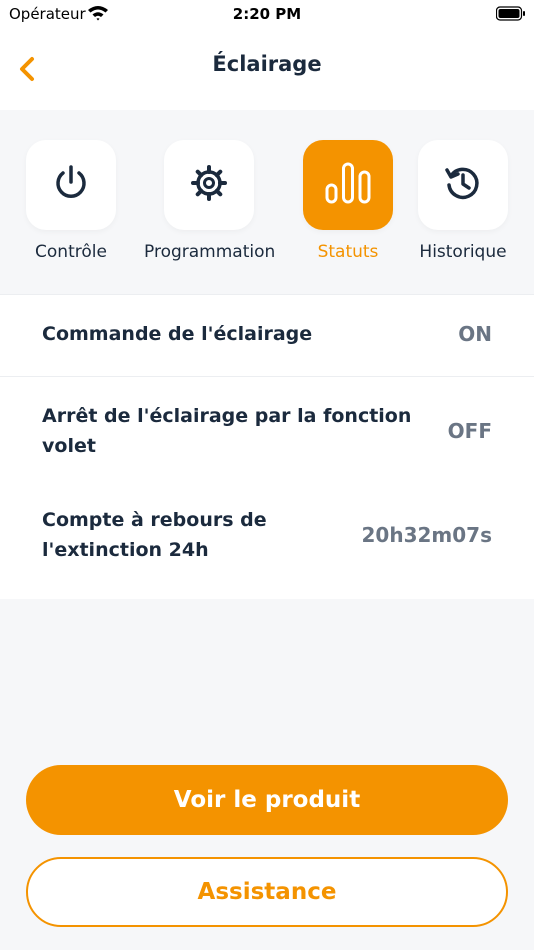 This screenshot has width=534, height=950. What do you see at coordinates (267, 800) in the screenshot?
I see `view-product-button: Voir le produit` at bounding box center [267, 800].